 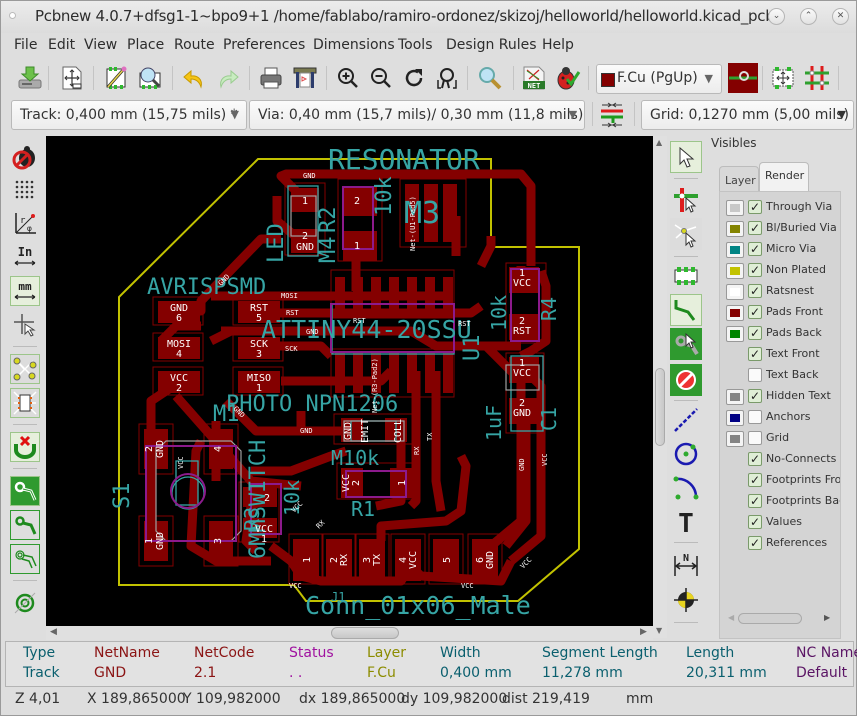 I want to click on render-item: Text Back, so click(x=780, y=376).